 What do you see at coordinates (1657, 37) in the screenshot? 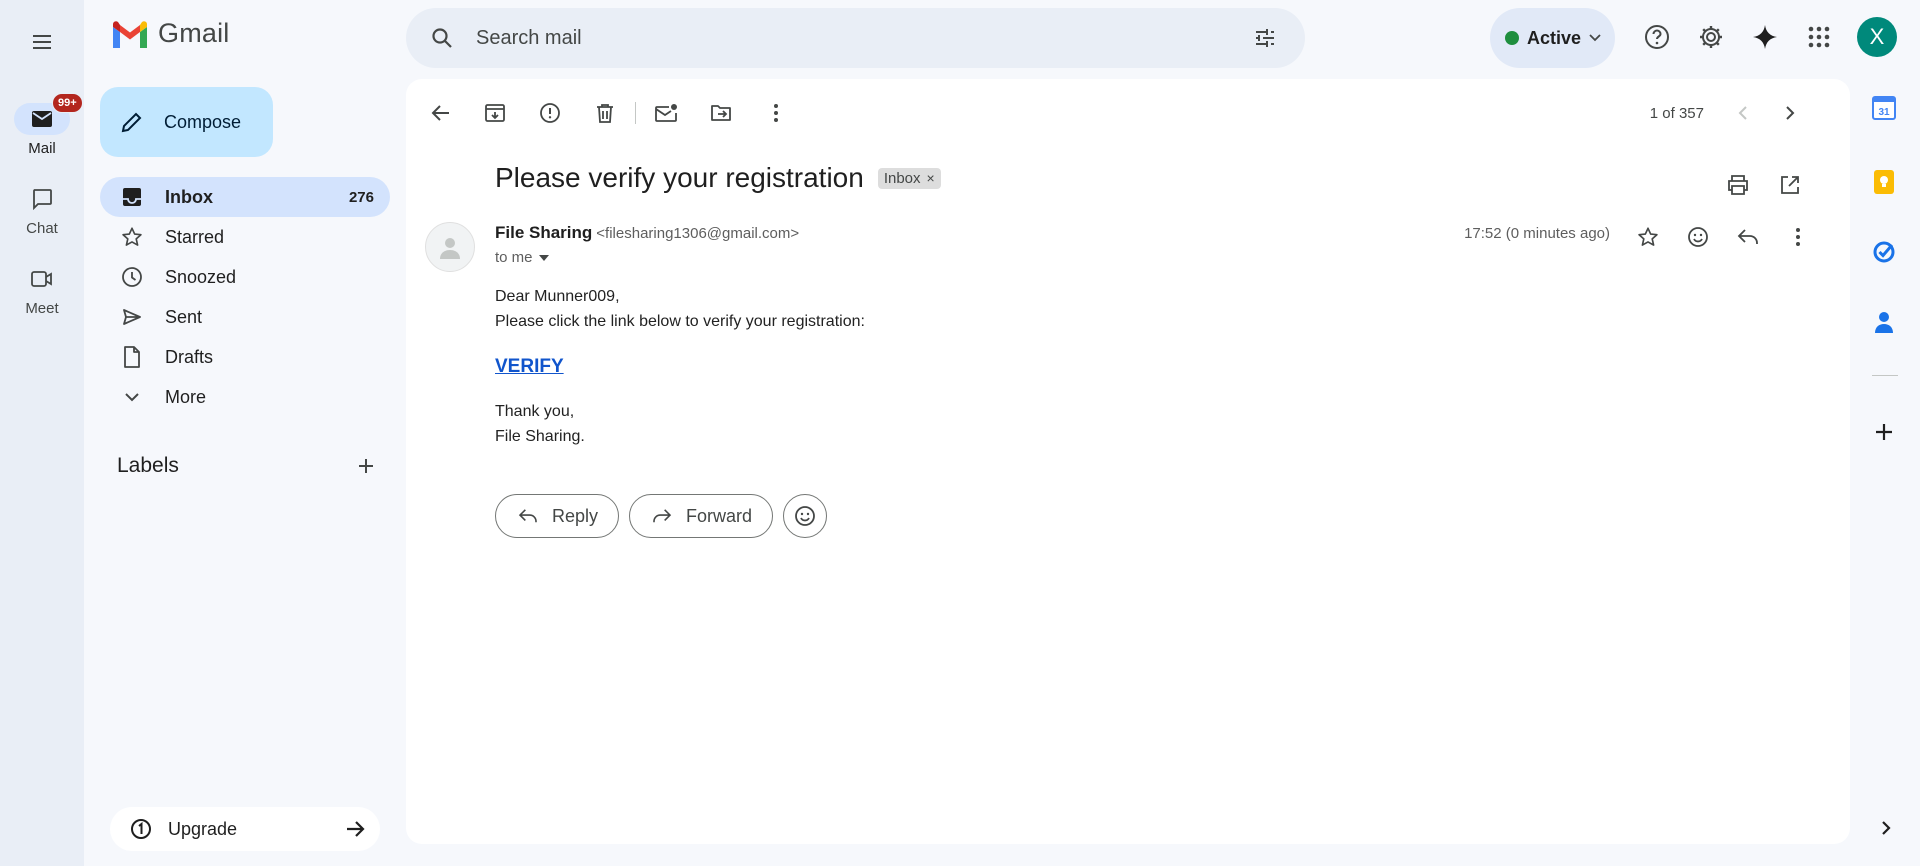
I see `support-button` at bounding box center [1657, 37].